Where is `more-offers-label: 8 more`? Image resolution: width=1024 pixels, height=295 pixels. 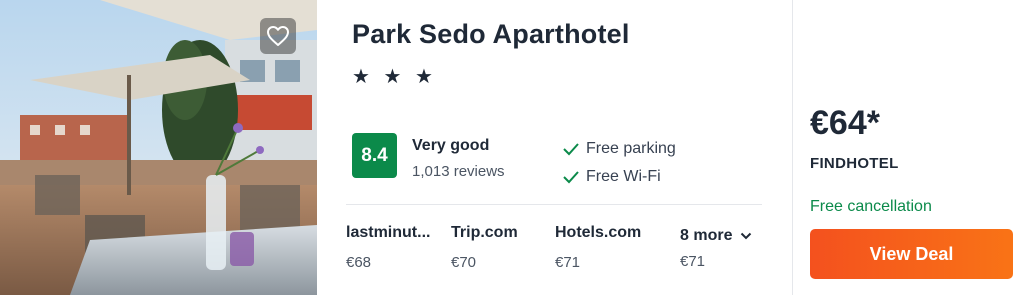 more-offers-label: 8 more is located at coordinates (706, 235).